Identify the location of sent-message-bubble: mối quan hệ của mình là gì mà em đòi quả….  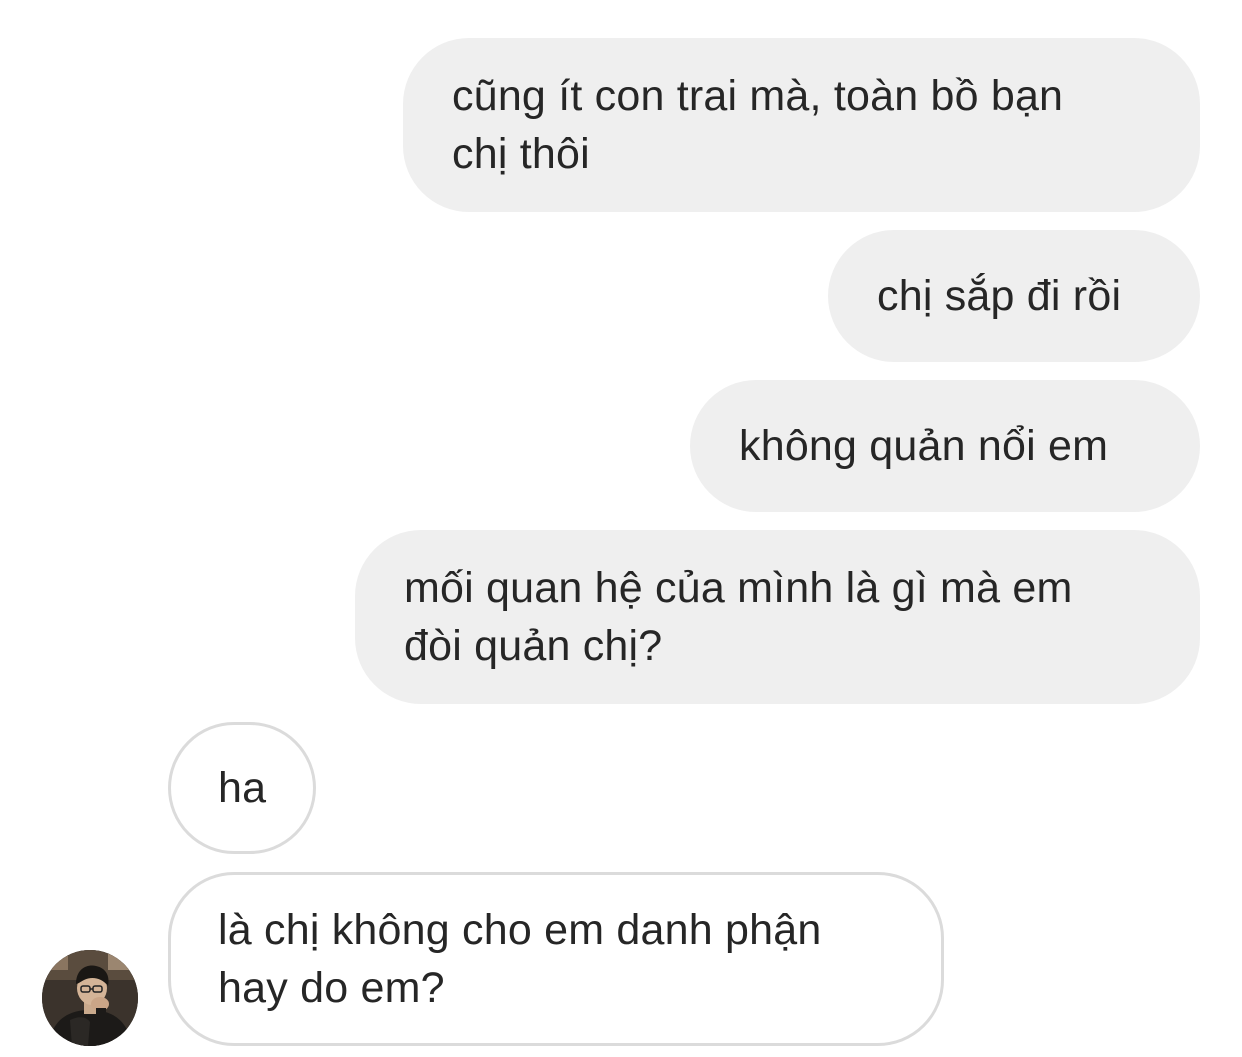
(777, 617).